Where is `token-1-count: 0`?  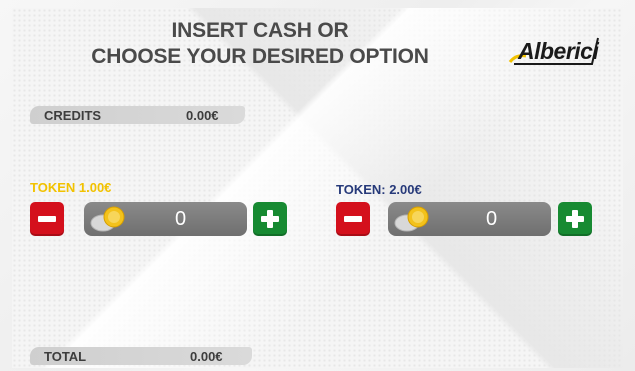
token-1-count: 0 is located at coordinates (181, 219).